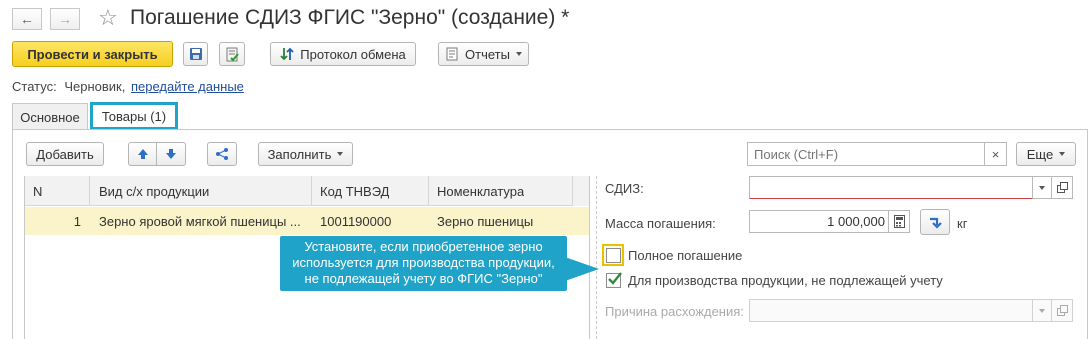 The width and height of the screenshot is (1092, 339). I want to click on column-header-tnved-code: Код ТНВЭД, so click(354, 191).